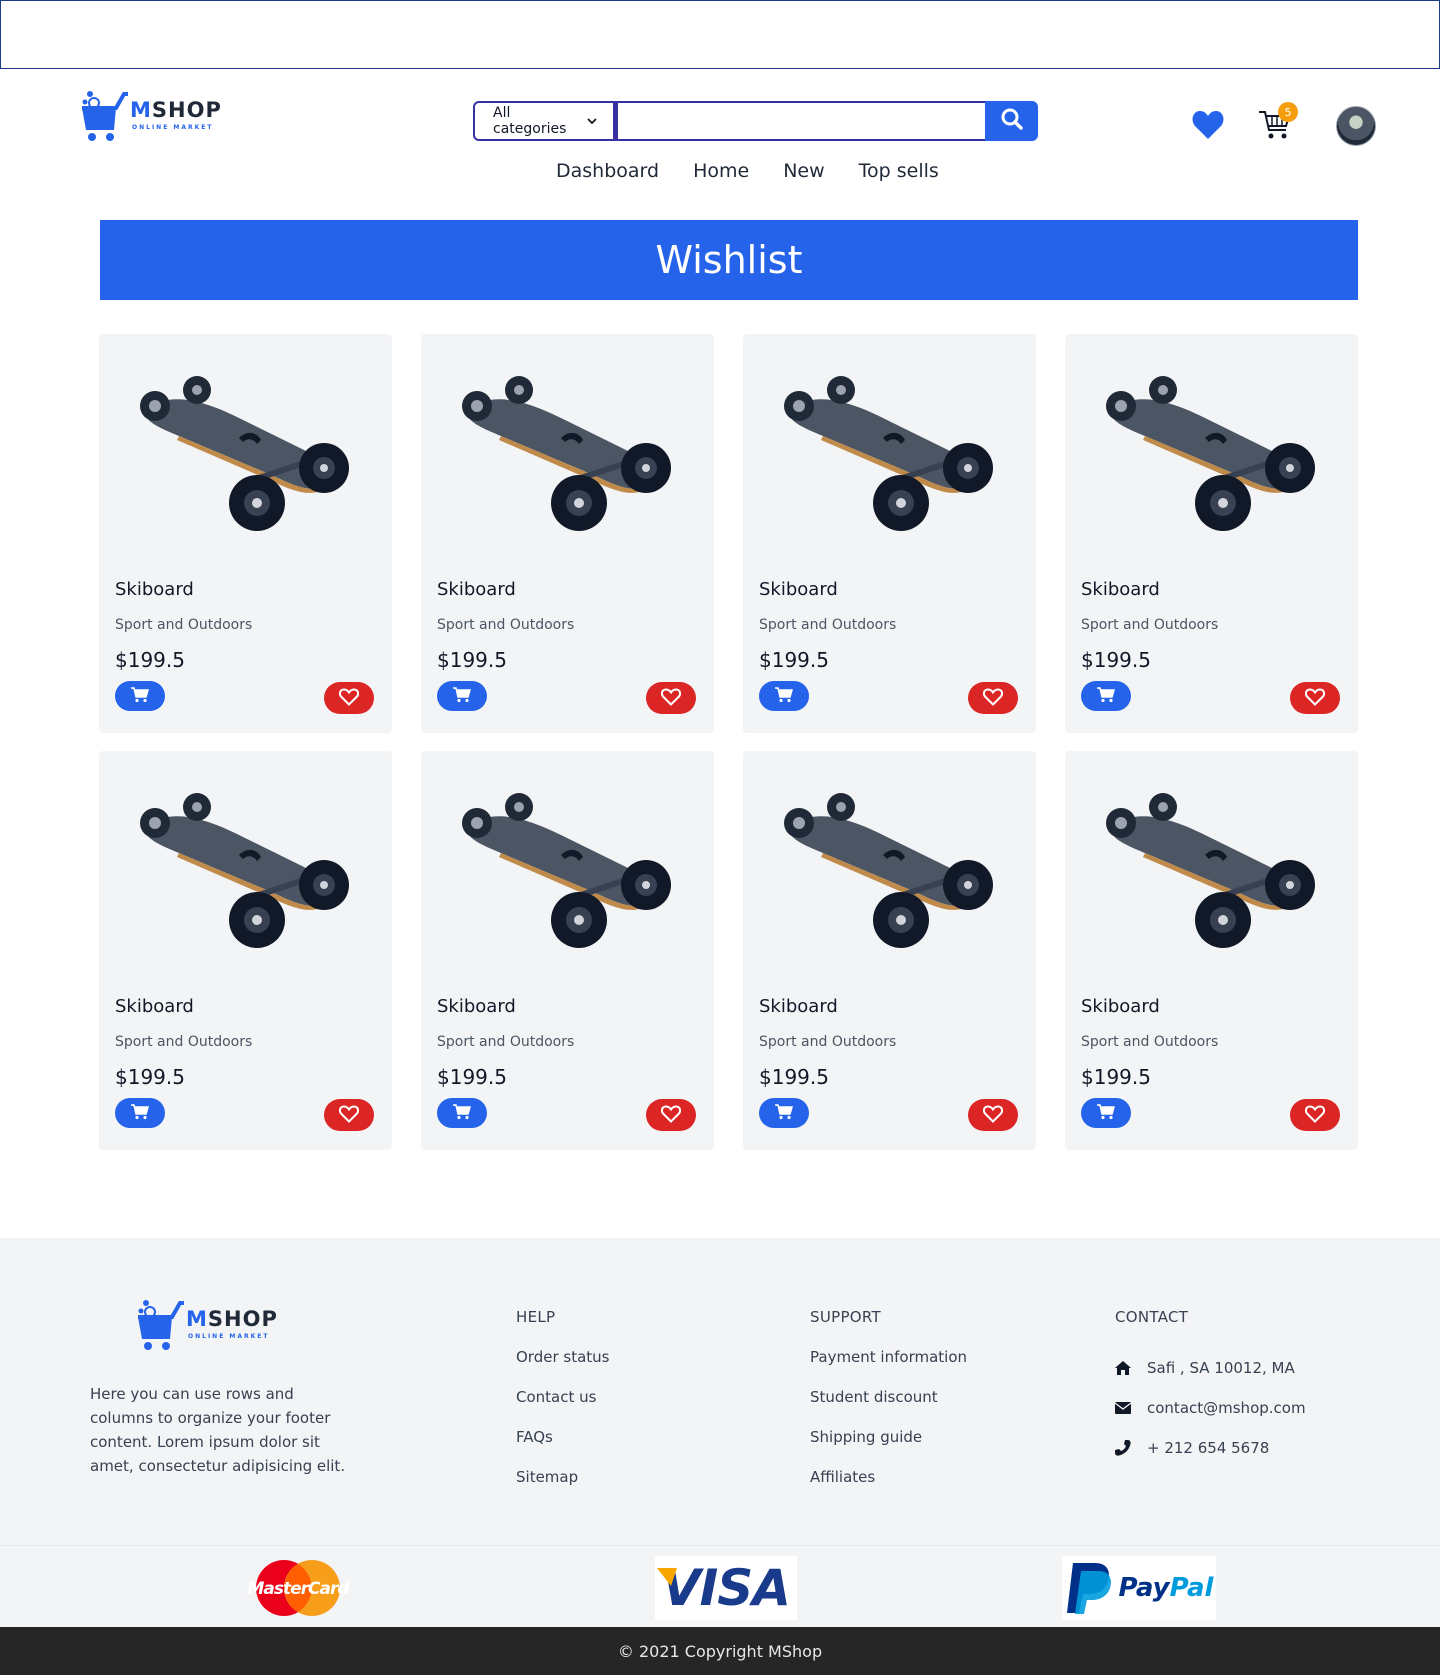 The image size is (1440, 1675). I want to click on paypal-wordmark: PayPal, so click(1166, 1588).